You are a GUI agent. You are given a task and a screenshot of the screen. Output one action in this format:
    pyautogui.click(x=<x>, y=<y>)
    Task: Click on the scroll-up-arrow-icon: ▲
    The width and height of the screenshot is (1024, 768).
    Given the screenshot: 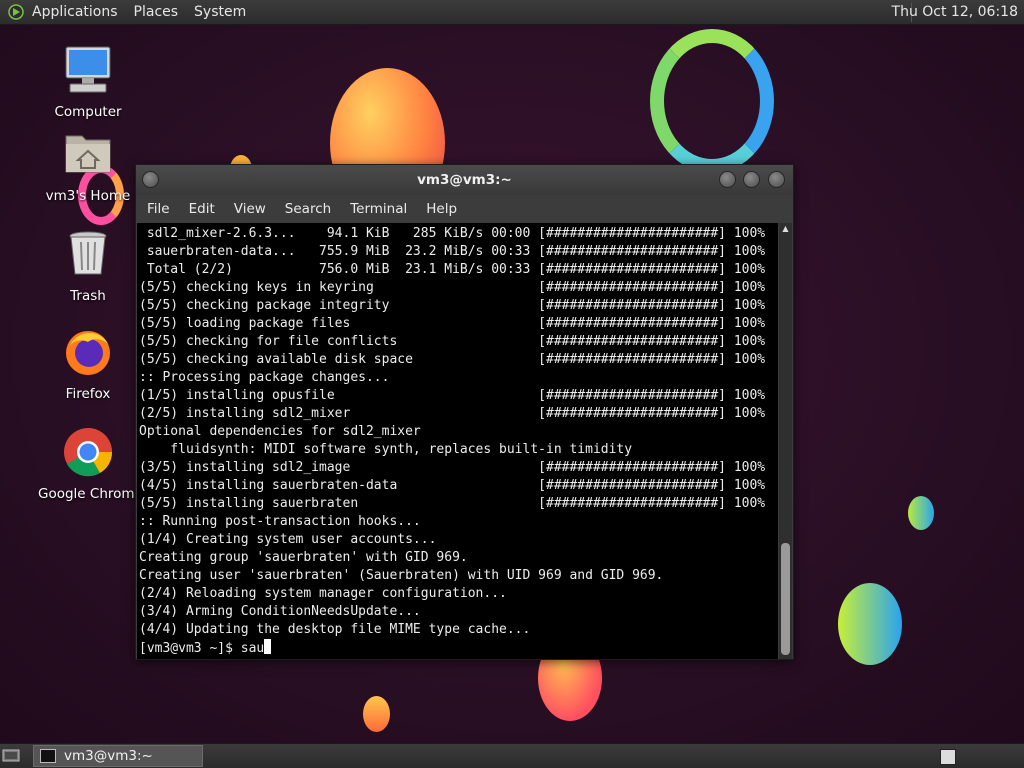 What is the action you would take?
    pyautogui.click(x=785, y=229)
    